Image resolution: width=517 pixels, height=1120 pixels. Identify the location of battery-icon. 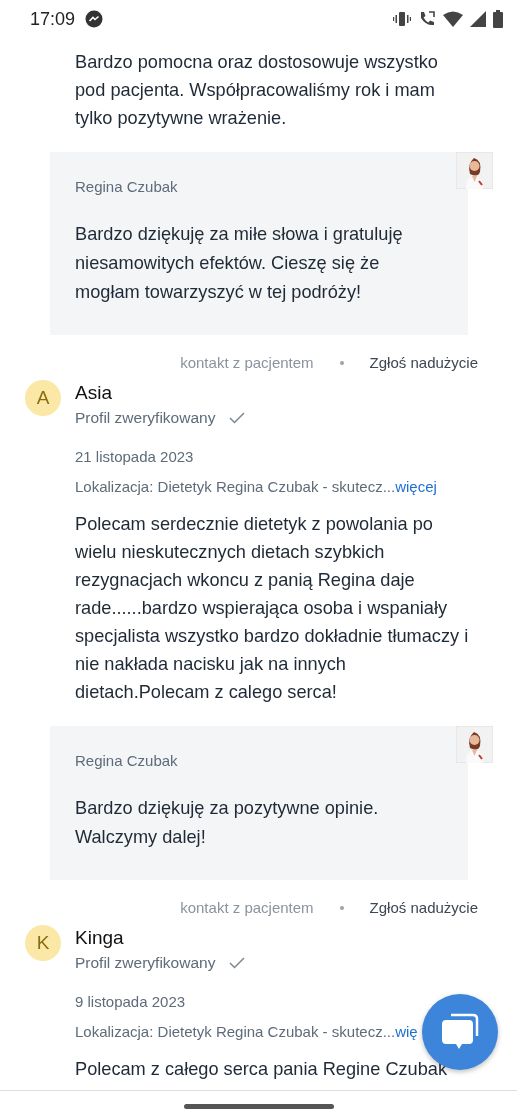
(498, 19).